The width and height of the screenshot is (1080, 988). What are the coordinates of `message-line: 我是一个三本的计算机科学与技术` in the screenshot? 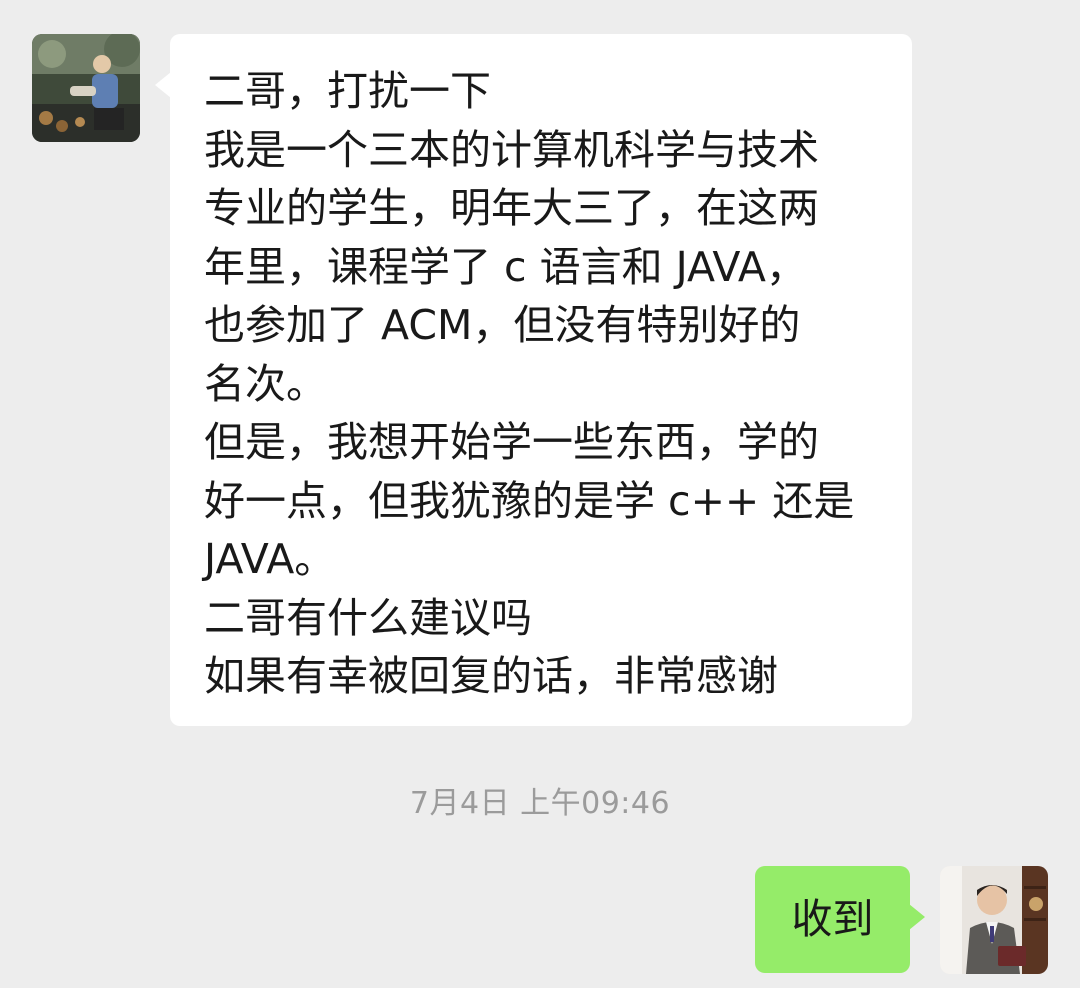 It's located at (511, 149).